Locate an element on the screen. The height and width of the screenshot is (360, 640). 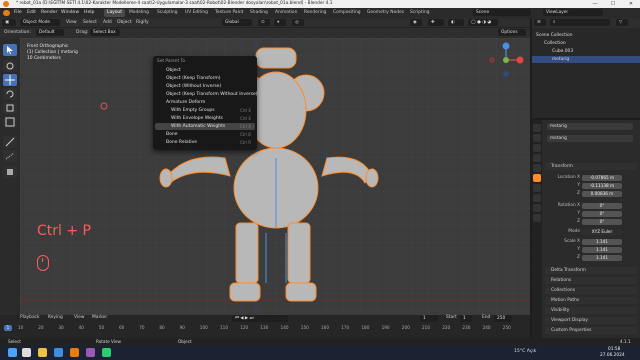
outliner-editor-icon: ☰ is located at coordinates (540, 22).